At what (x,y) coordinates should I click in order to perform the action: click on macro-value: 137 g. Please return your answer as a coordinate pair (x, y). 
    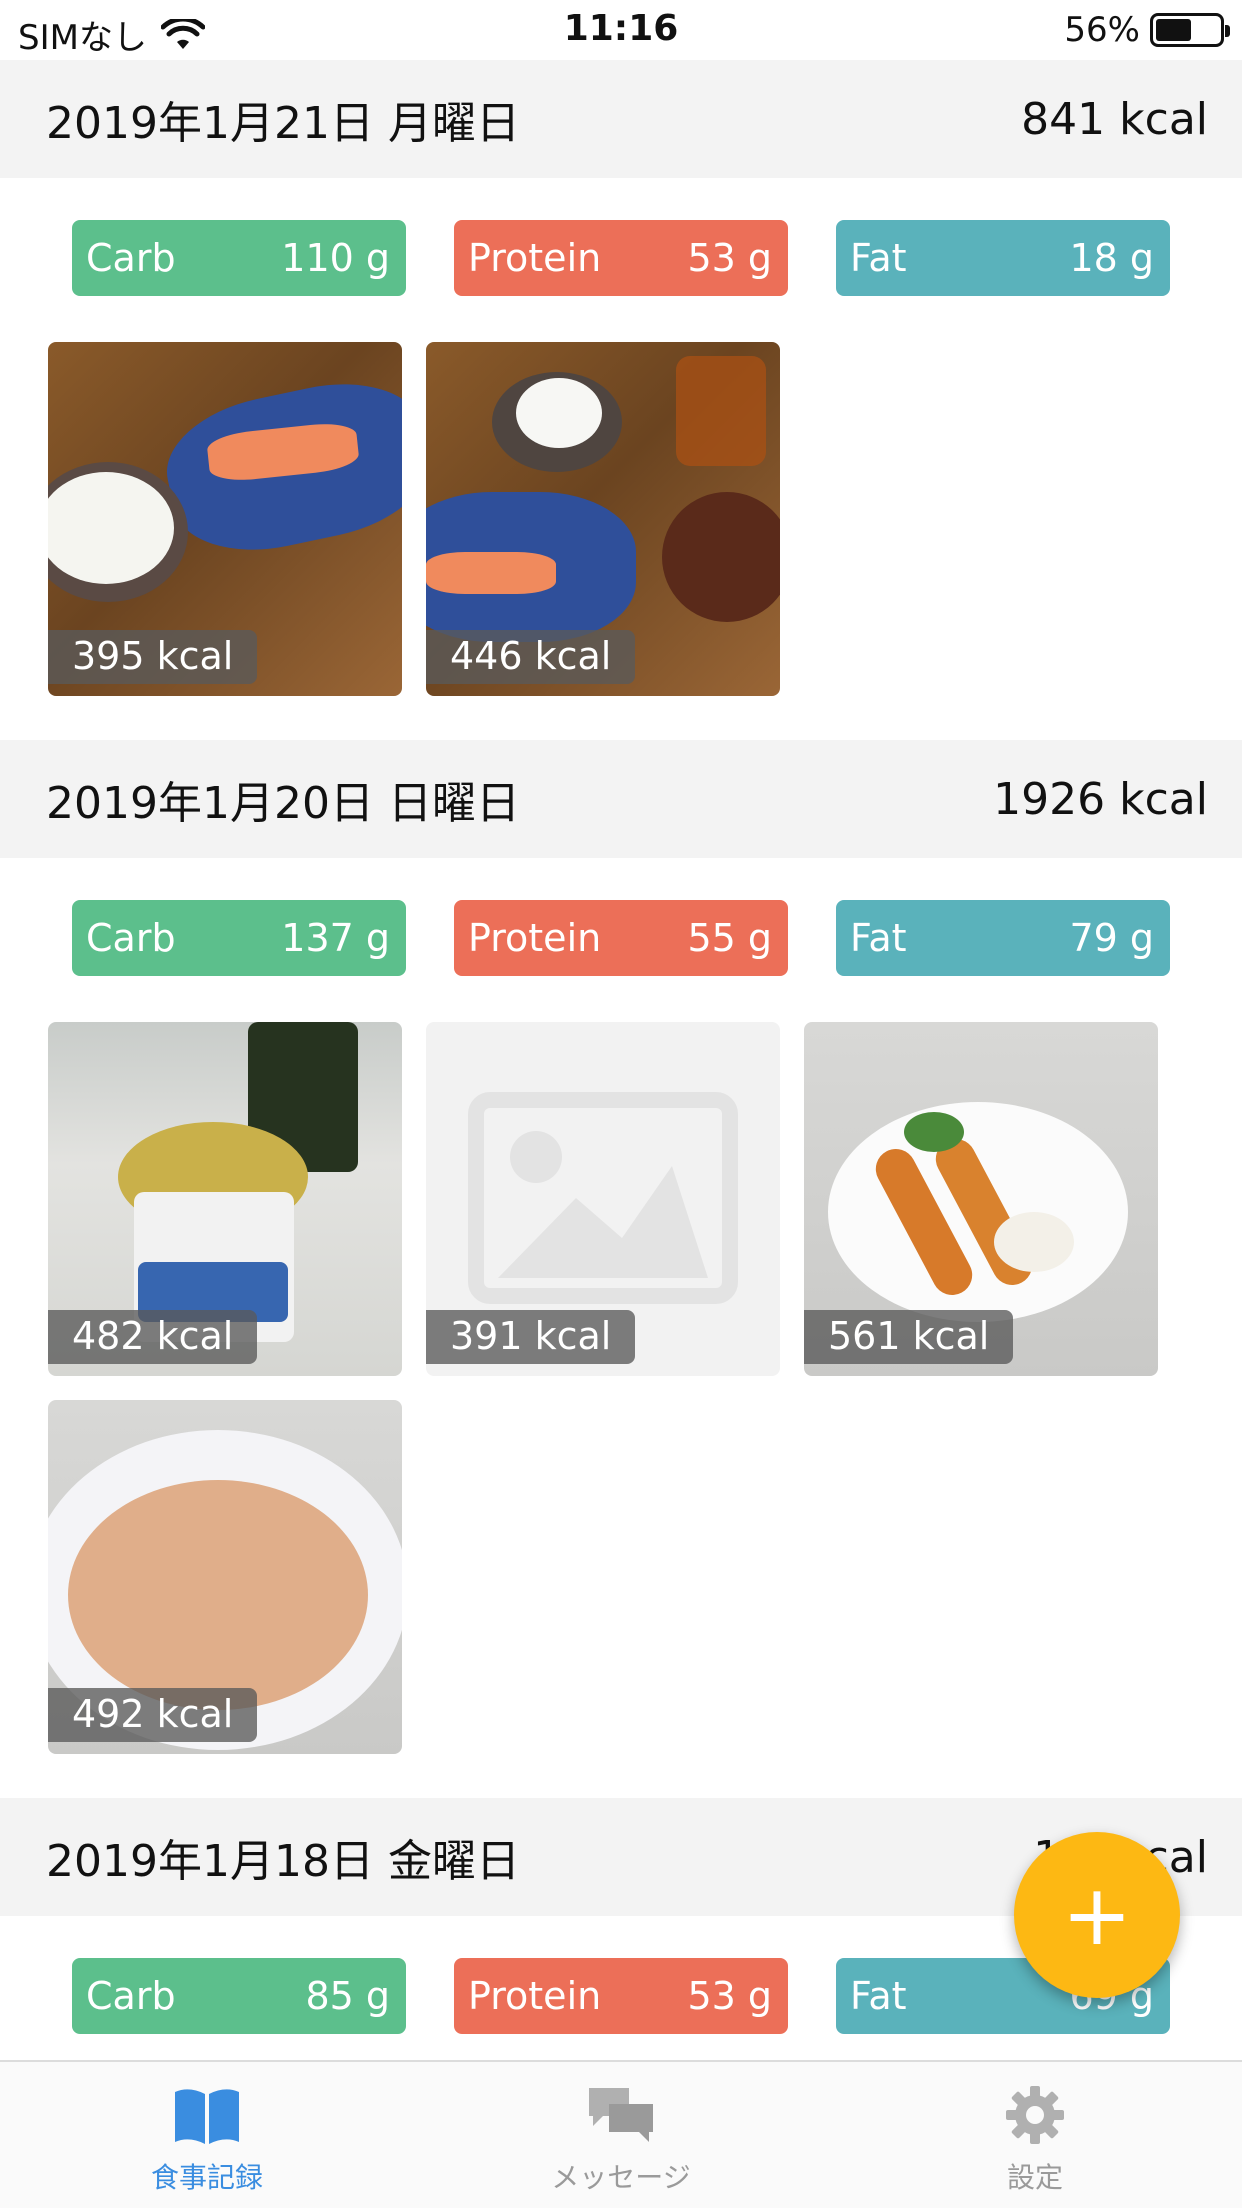
    Looking at the image, I should click on (335, 938).